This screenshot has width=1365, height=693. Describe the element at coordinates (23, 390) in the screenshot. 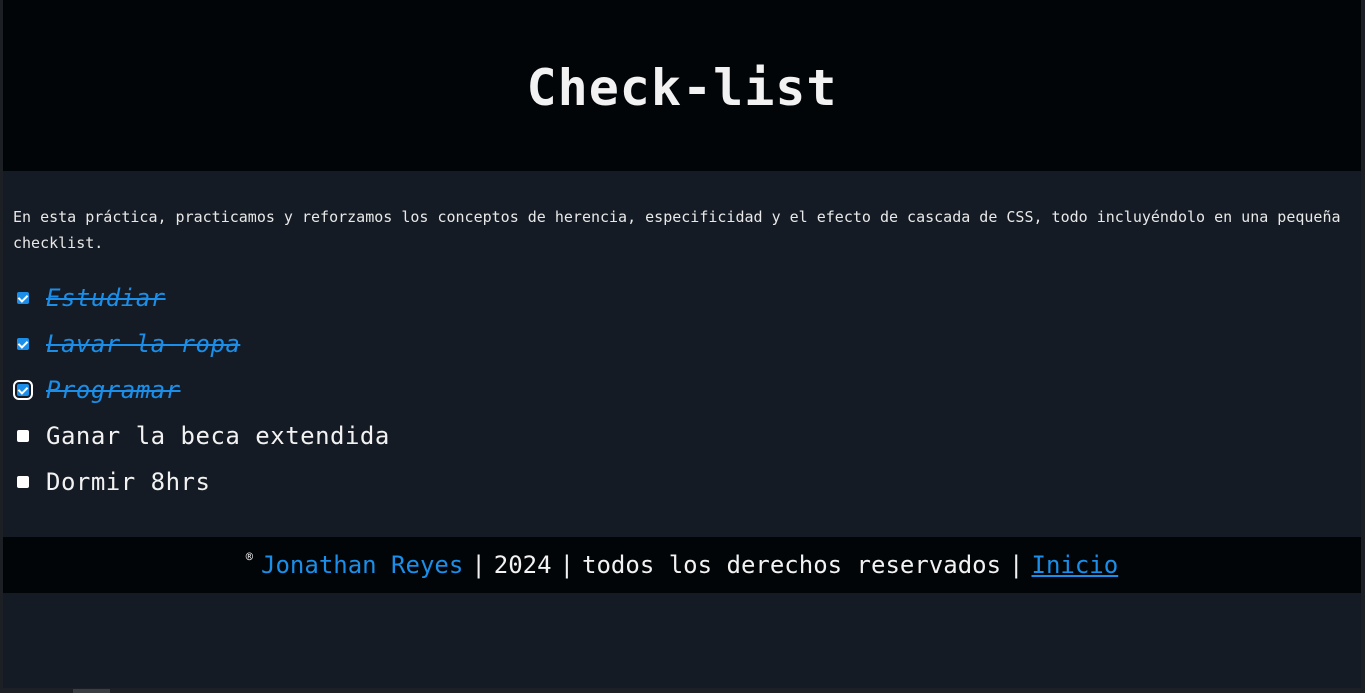

I see `checkbox-checked-focused` at that location.